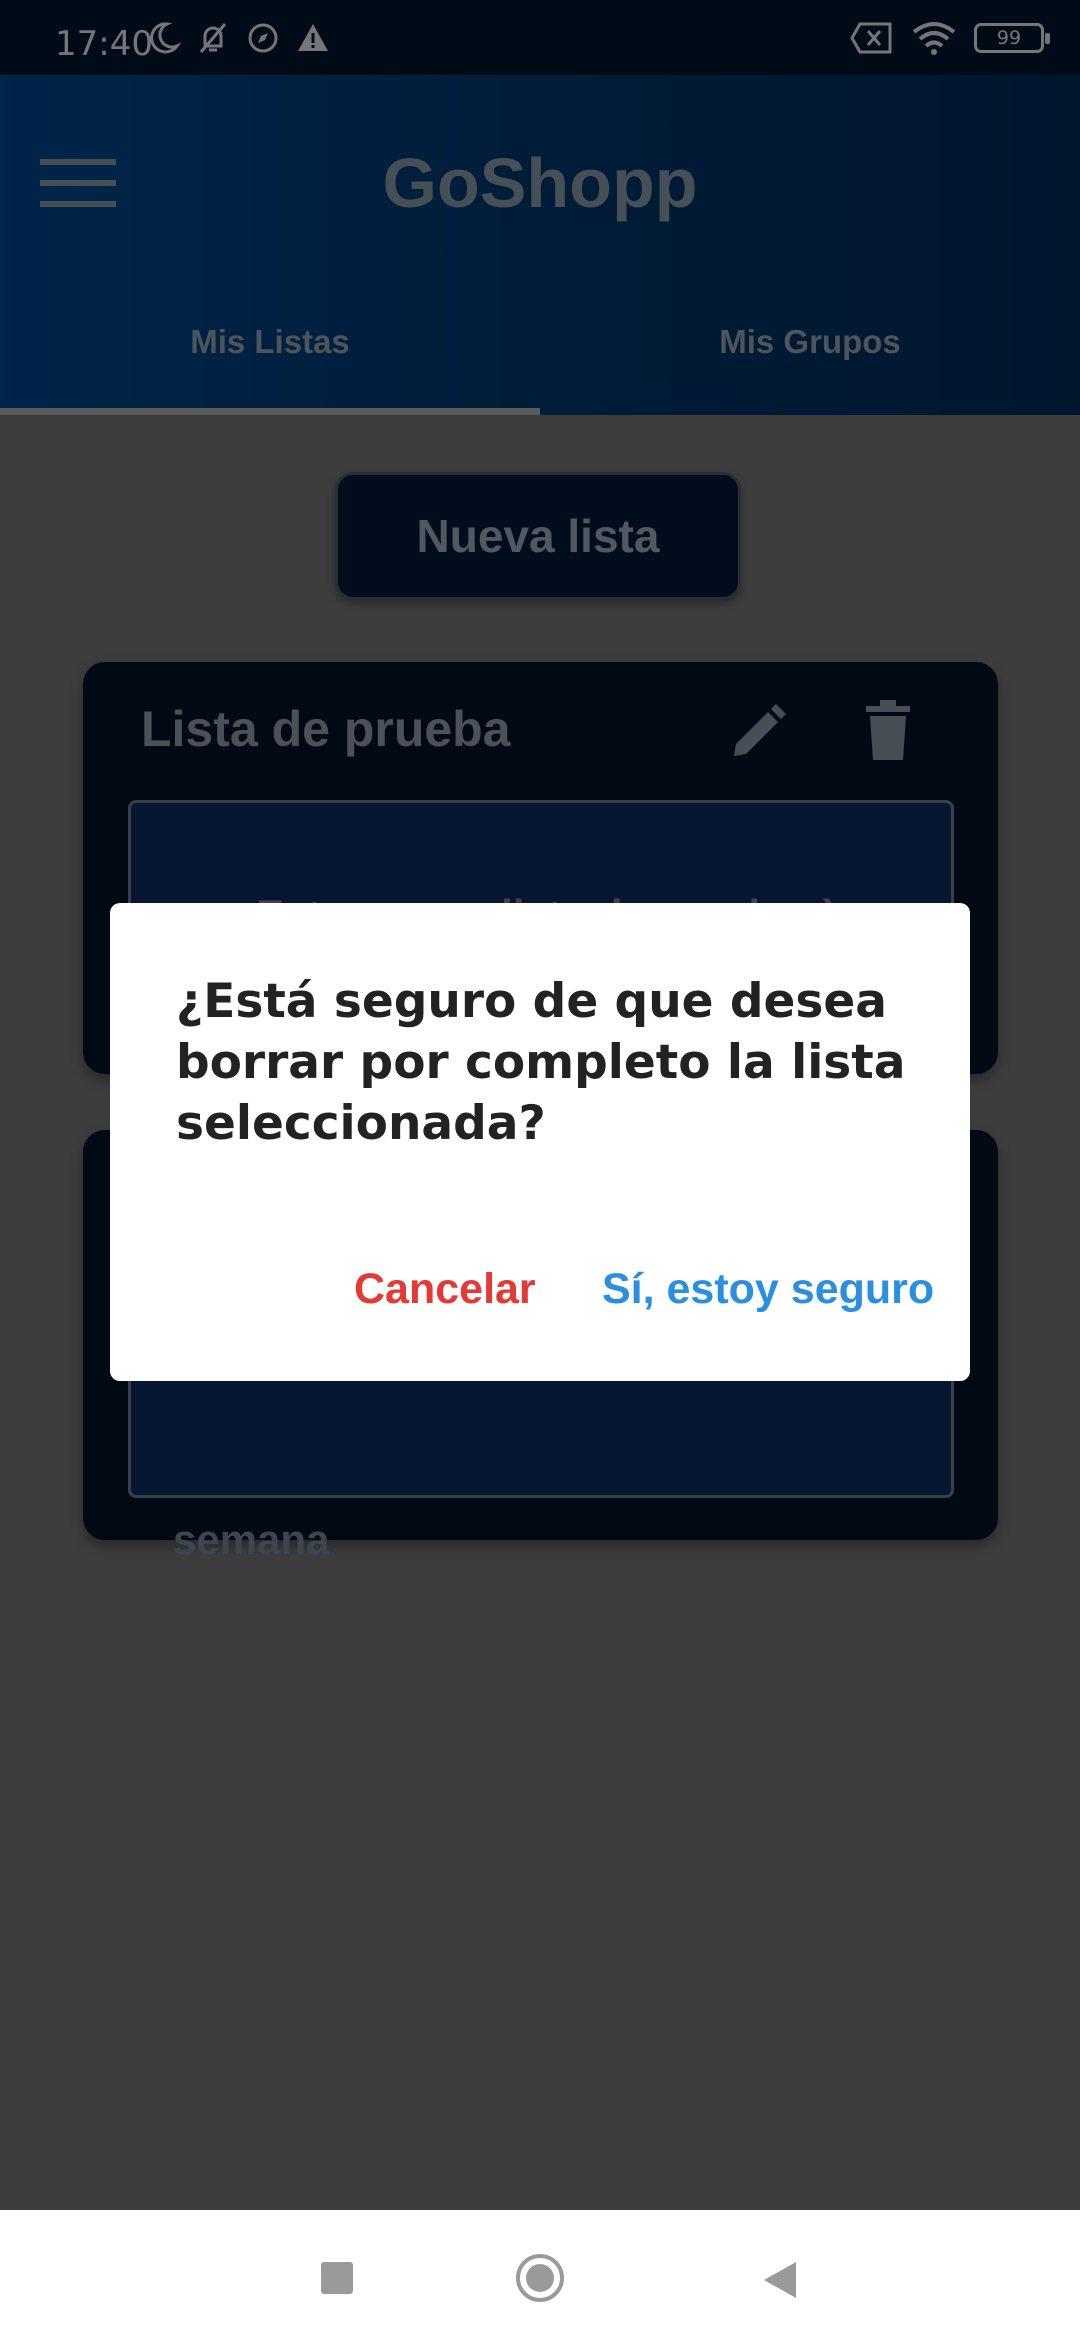 The width and height of the screenshot is (1080, 2340). I want to click on navigation-bar, so click(540, 2275).